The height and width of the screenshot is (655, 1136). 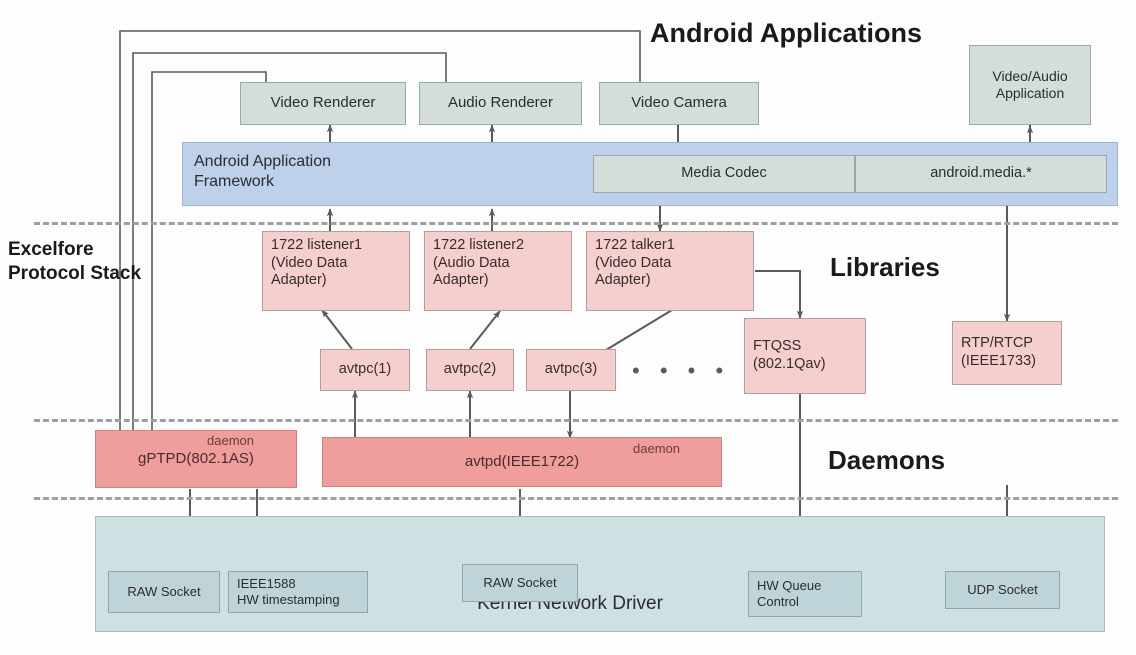 I want to click on framework-box-android-media: android.media.*, so click(x=981, y=174).